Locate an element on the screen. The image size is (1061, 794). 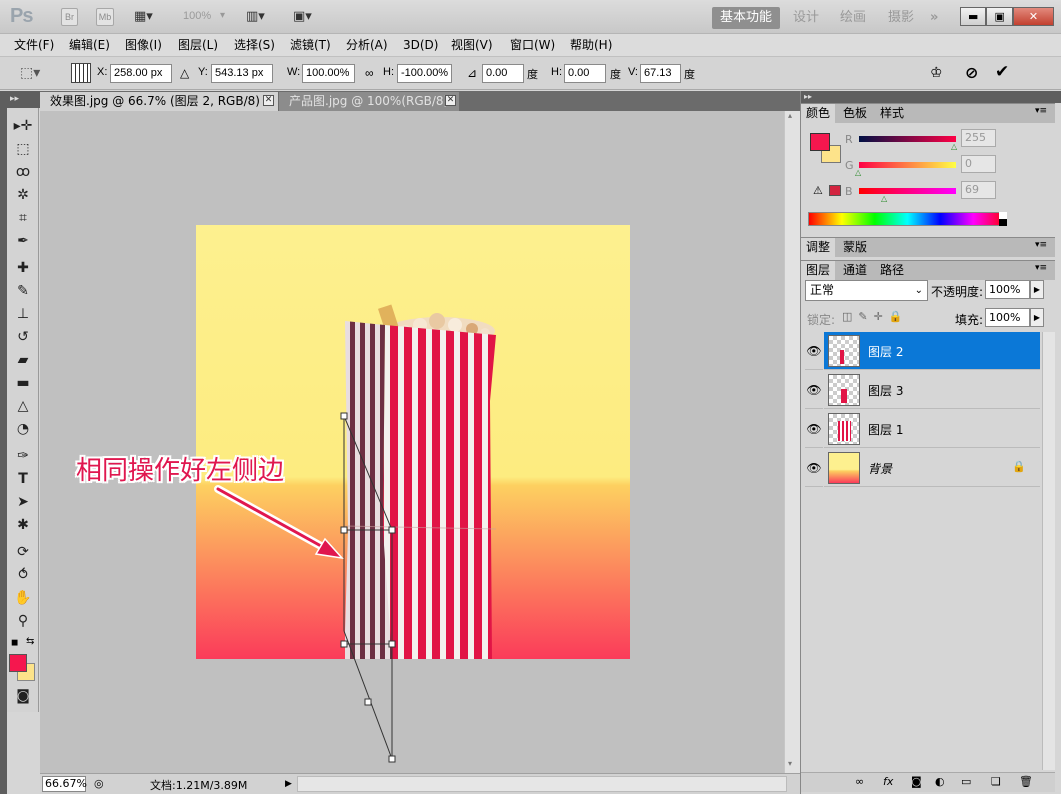
dodge-tool-icon: ◔ is located at coordinates (23, 429).